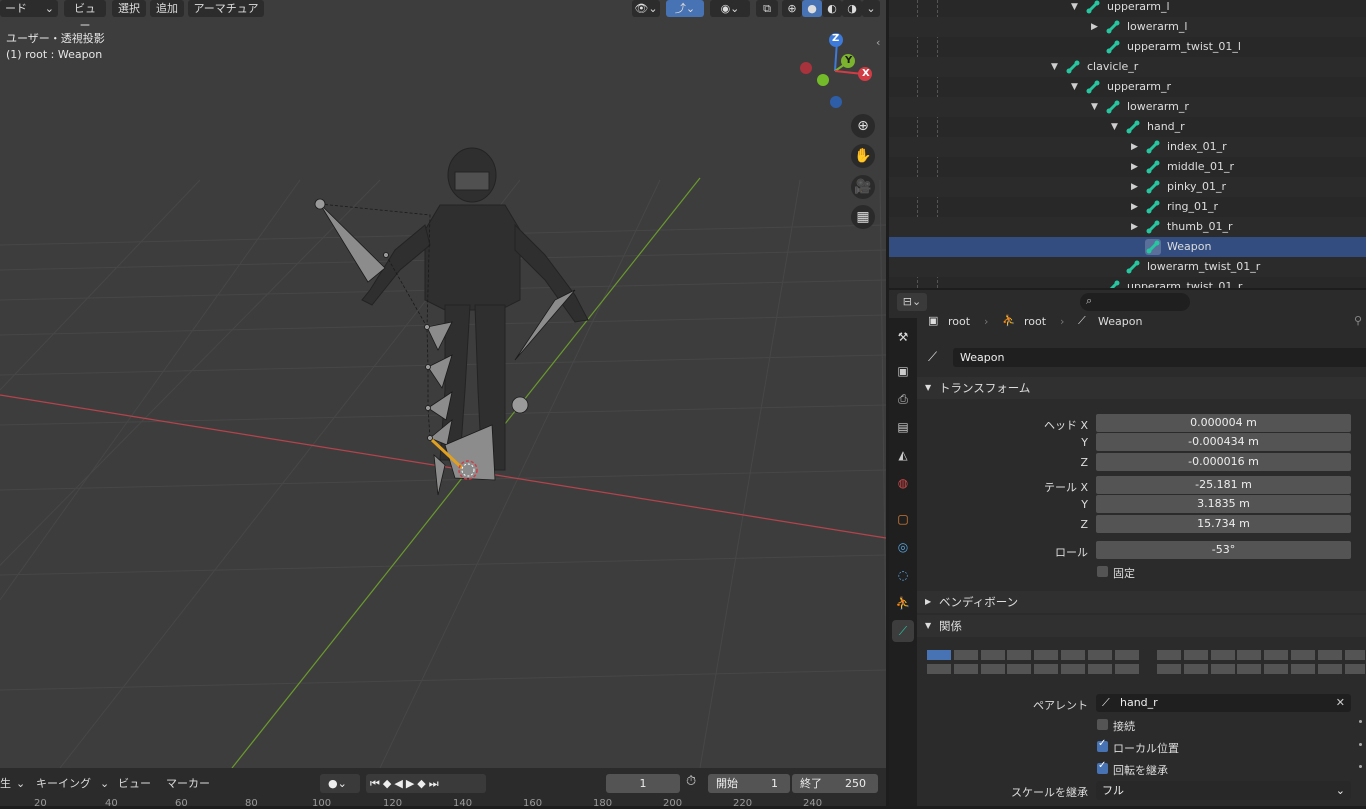 This screenshot has width=1366, height=809. Describe the element at coordinates (691, 781) in the screenshot. I see `stopwatch-icon: ⏱` at that location.